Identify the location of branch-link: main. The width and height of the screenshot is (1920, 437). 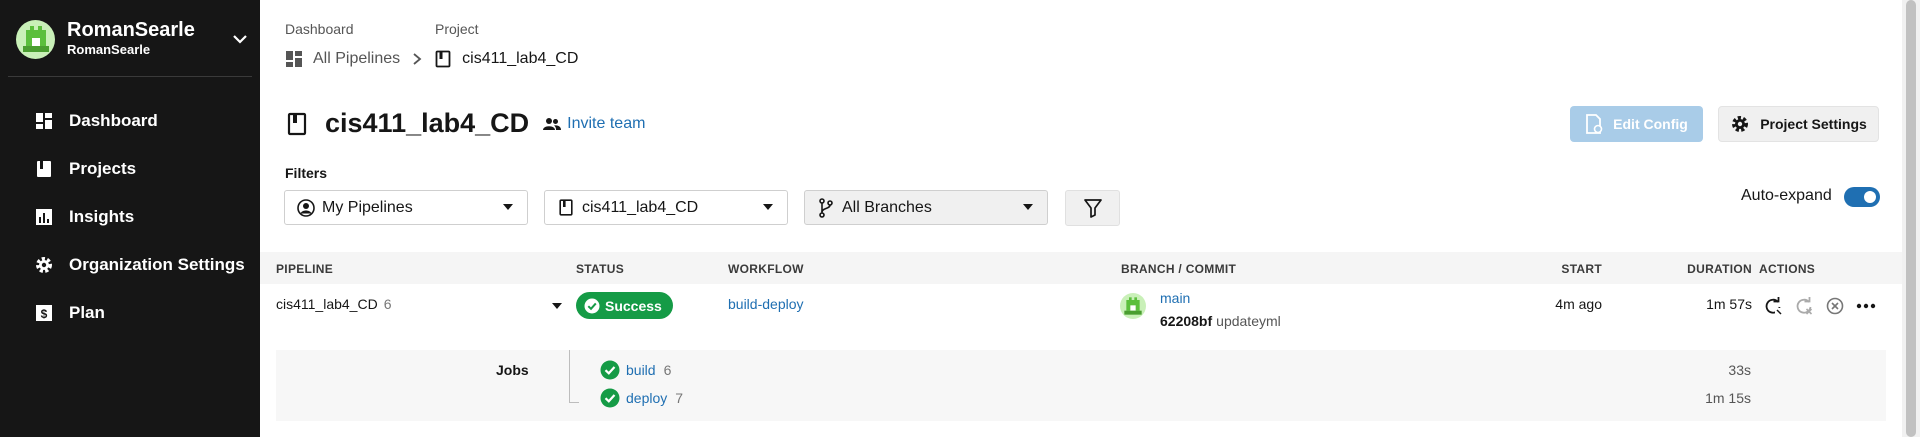
(1175, 298).